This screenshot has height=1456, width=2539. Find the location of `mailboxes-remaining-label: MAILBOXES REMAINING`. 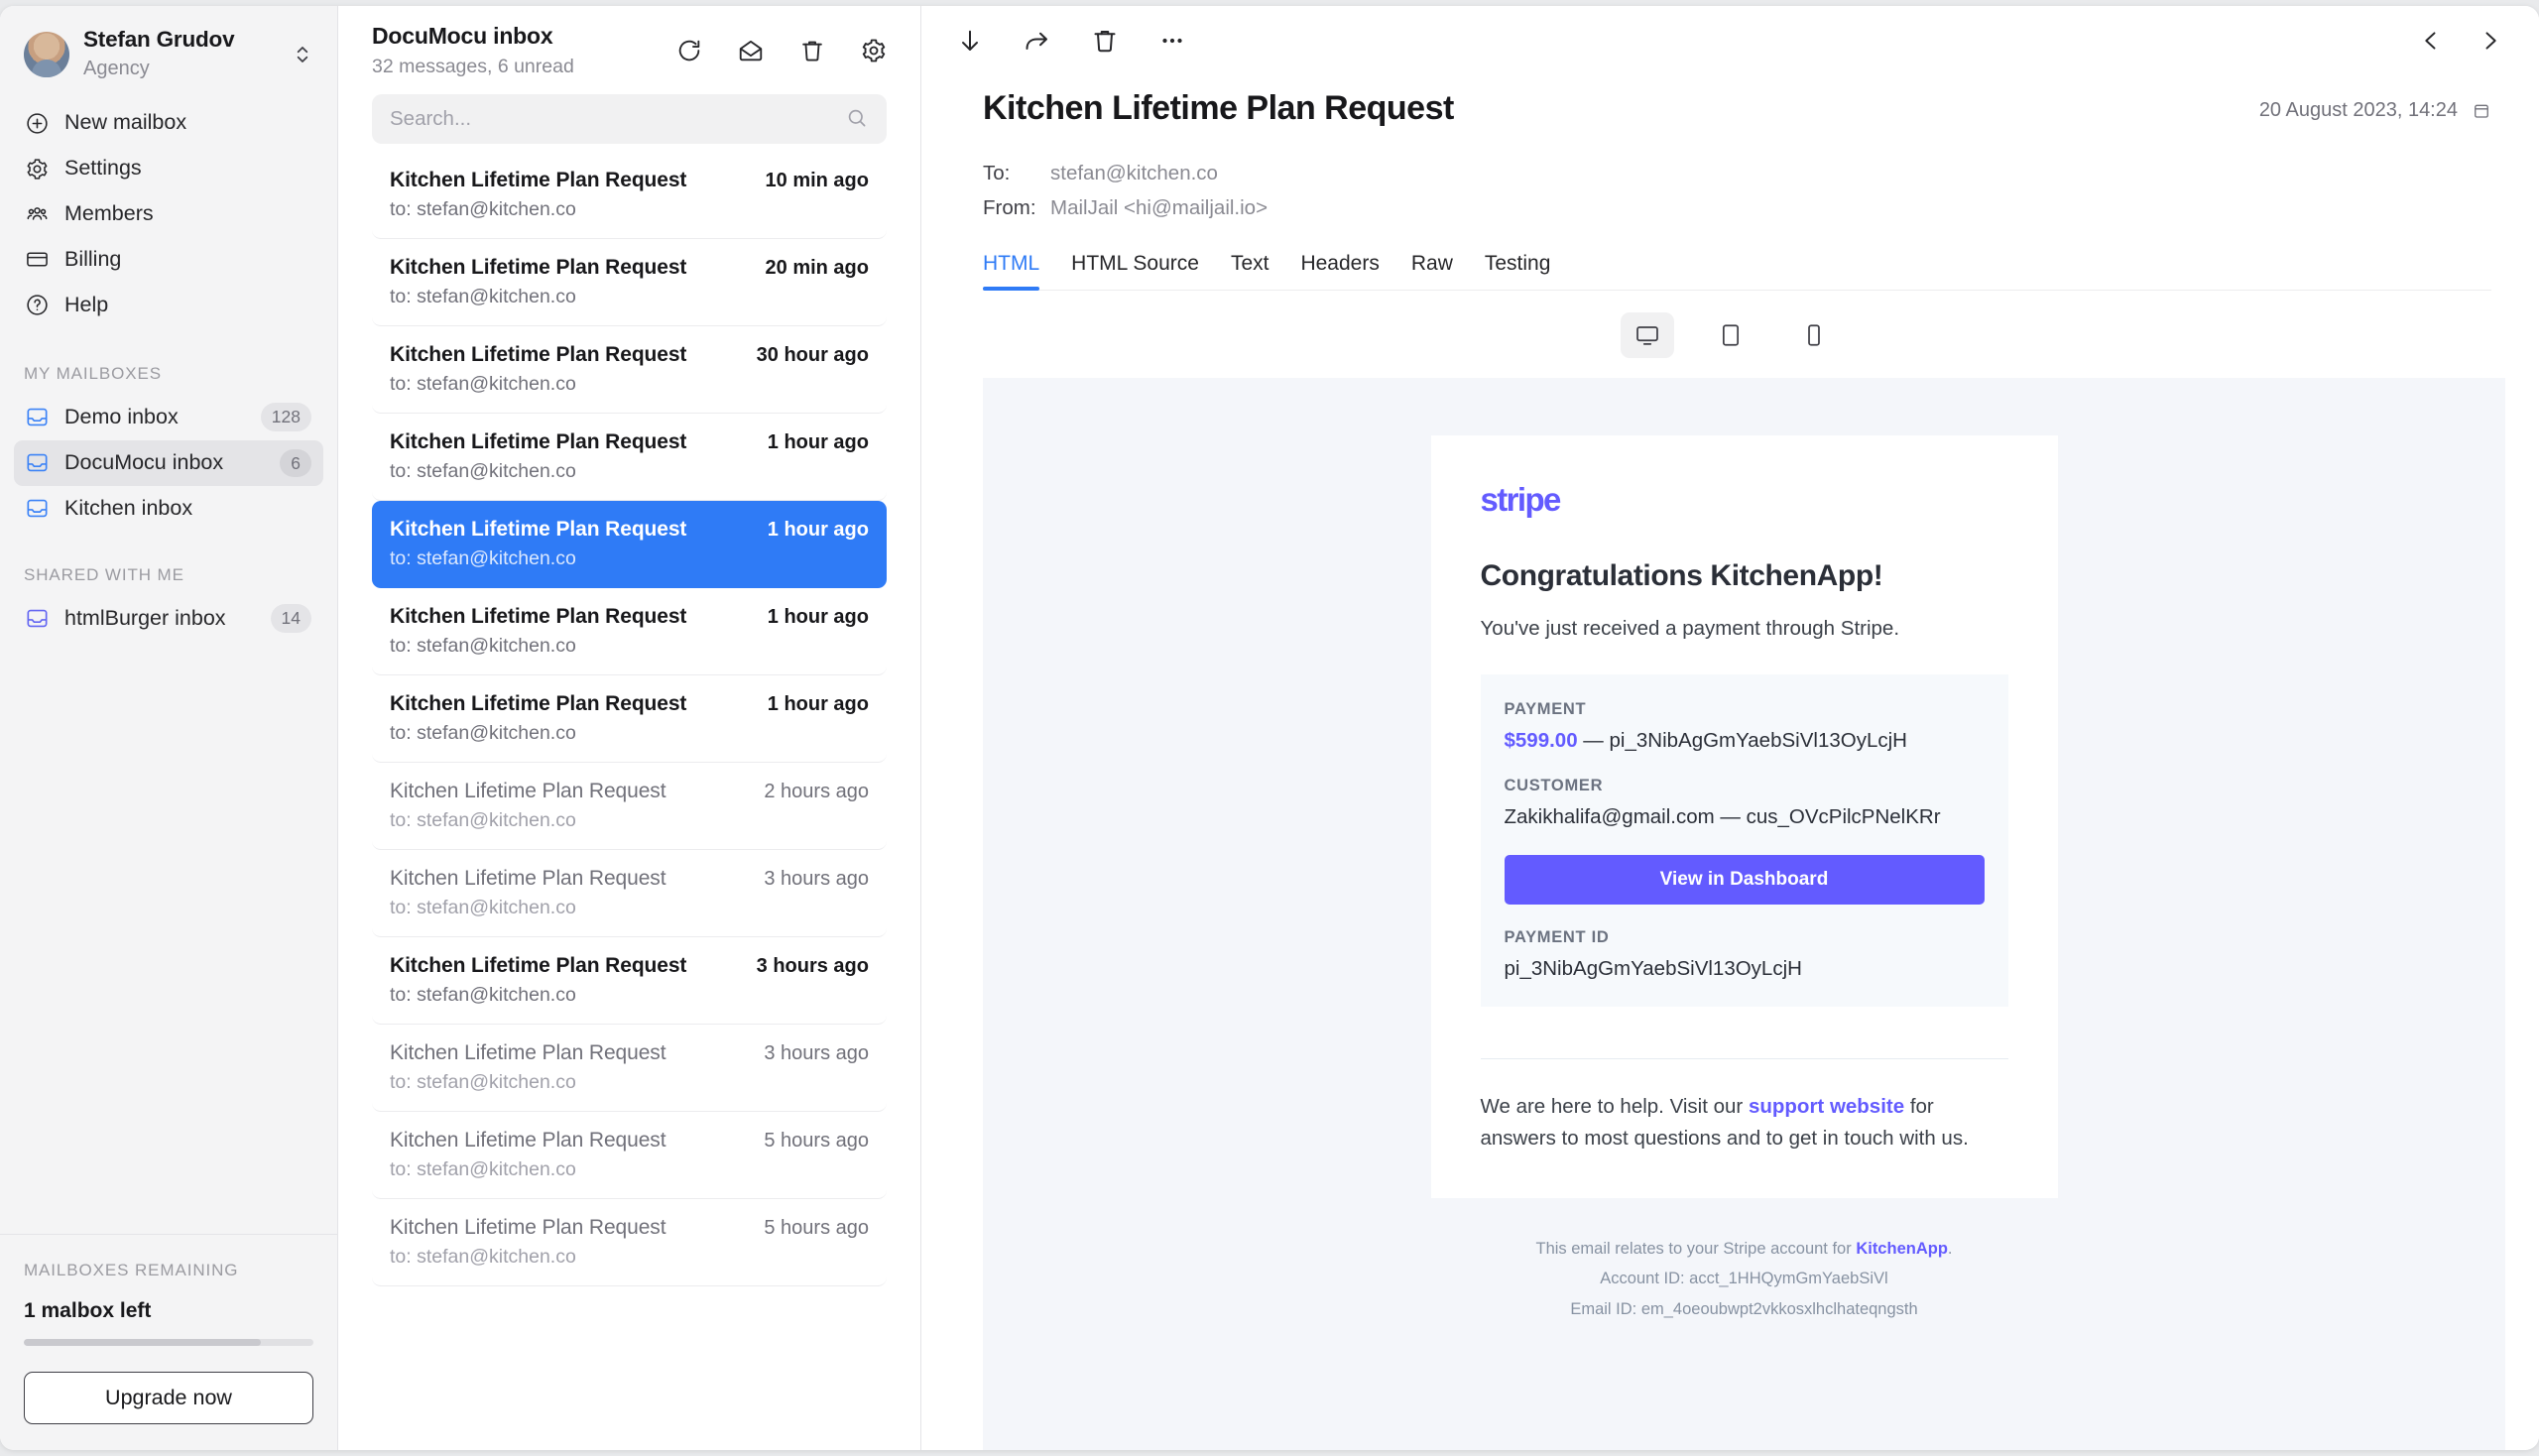

mailboxes-remaining-label: MAILBOXES REMAINING is located at coordinates (131, 1270).